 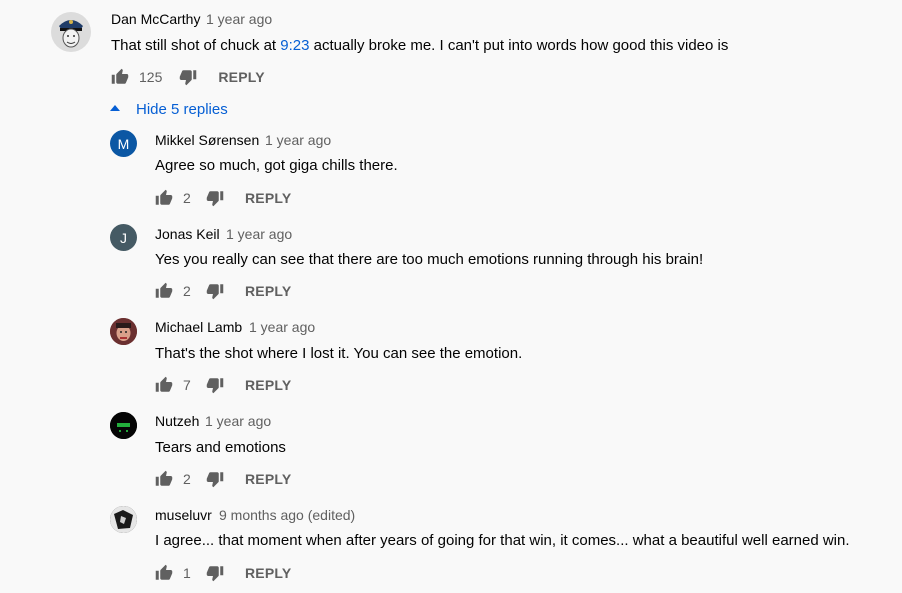 I want to click on reply-author: Nutzeh, so click(x=177, y=421).